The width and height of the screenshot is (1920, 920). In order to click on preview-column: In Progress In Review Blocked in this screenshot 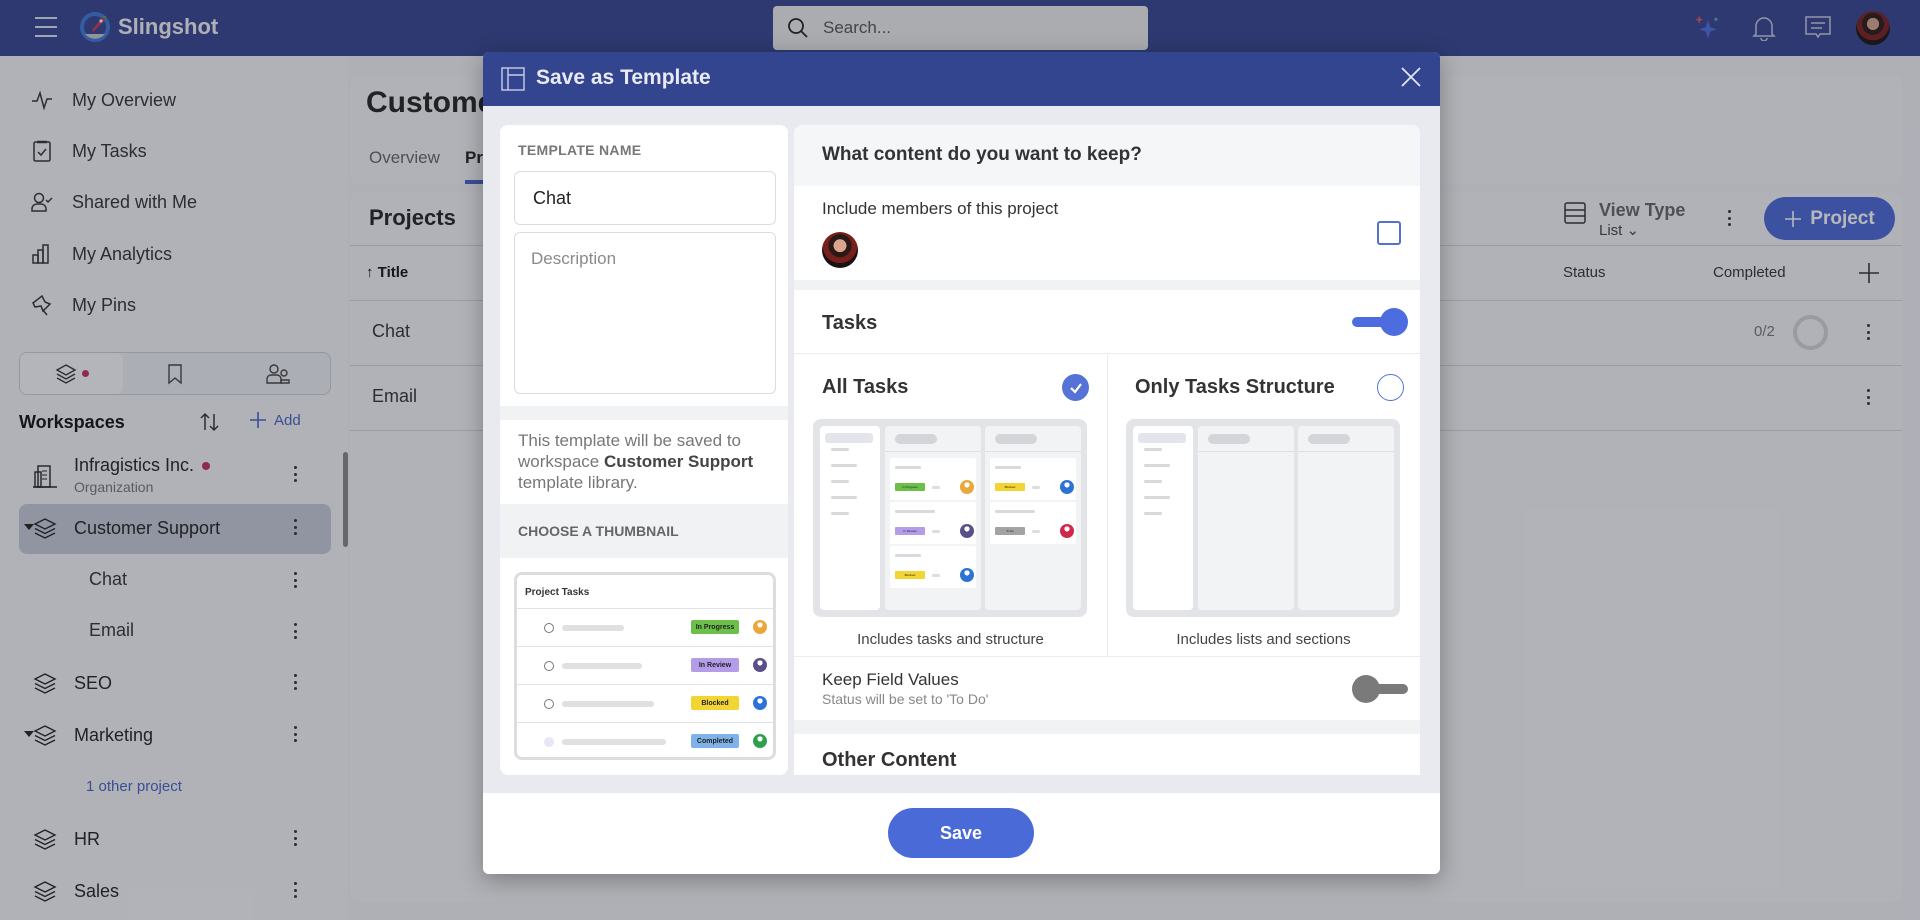, I will do `click(933, 518)`.